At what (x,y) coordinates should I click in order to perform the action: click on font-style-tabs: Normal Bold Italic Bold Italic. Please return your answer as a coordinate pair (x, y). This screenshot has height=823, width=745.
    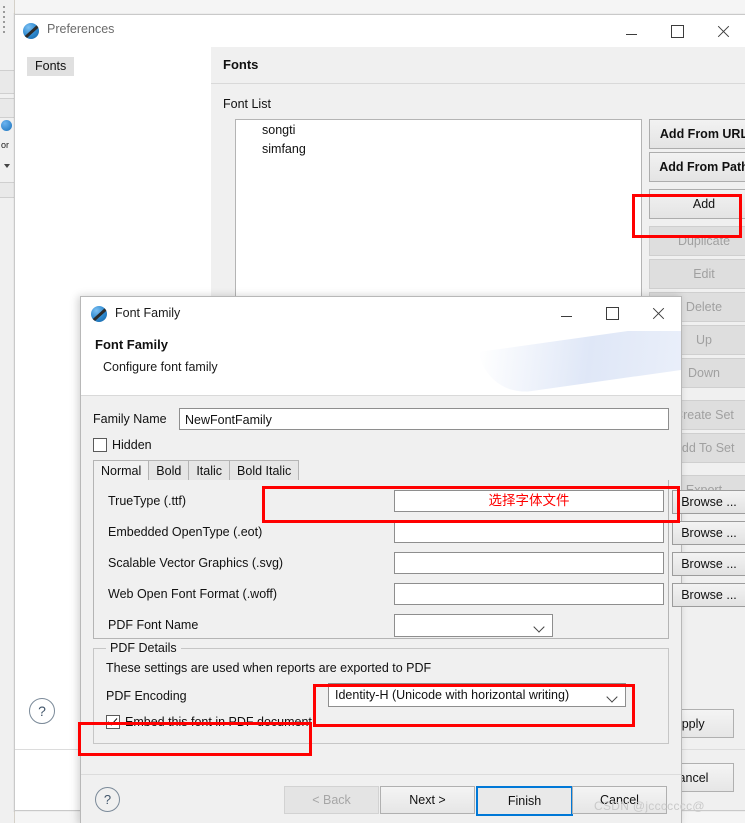
    Looking at the image, I should click on (381, 470).